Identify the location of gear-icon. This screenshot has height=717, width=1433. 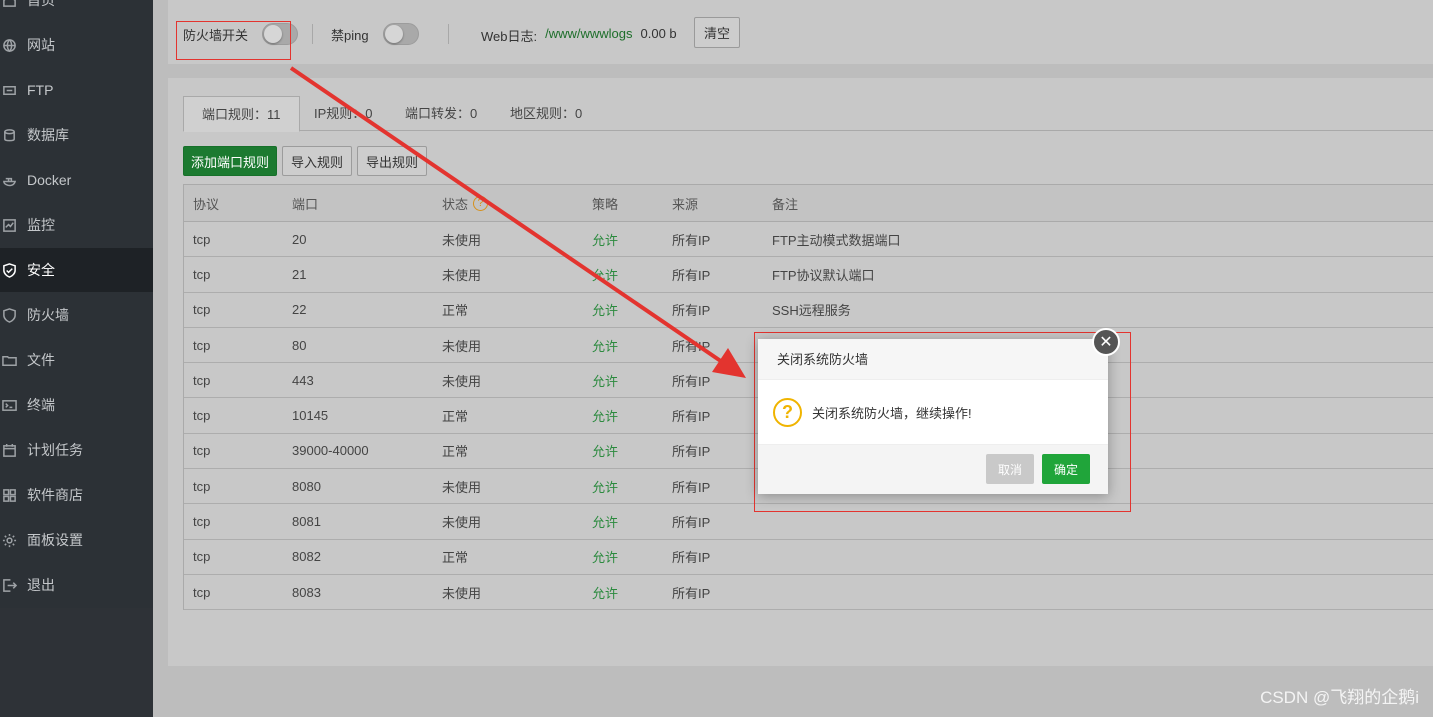
(9, 540).